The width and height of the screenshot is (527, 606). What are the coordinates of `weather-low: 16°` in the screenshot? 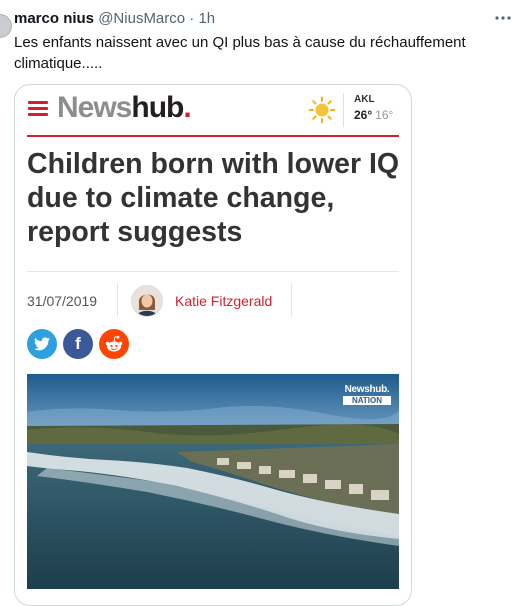 It's located at (384, 115).